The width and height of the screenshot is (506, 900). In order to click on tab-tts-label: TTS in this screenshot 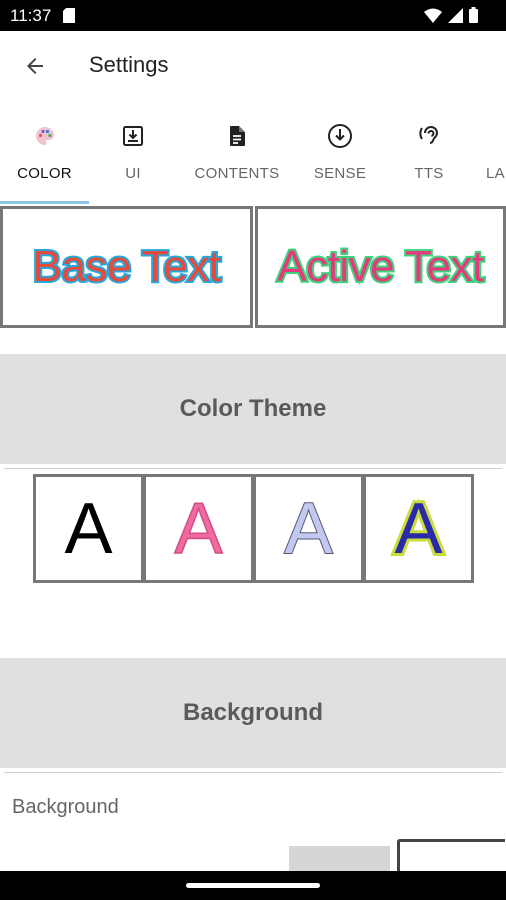, I will do `click(429, 173)`.